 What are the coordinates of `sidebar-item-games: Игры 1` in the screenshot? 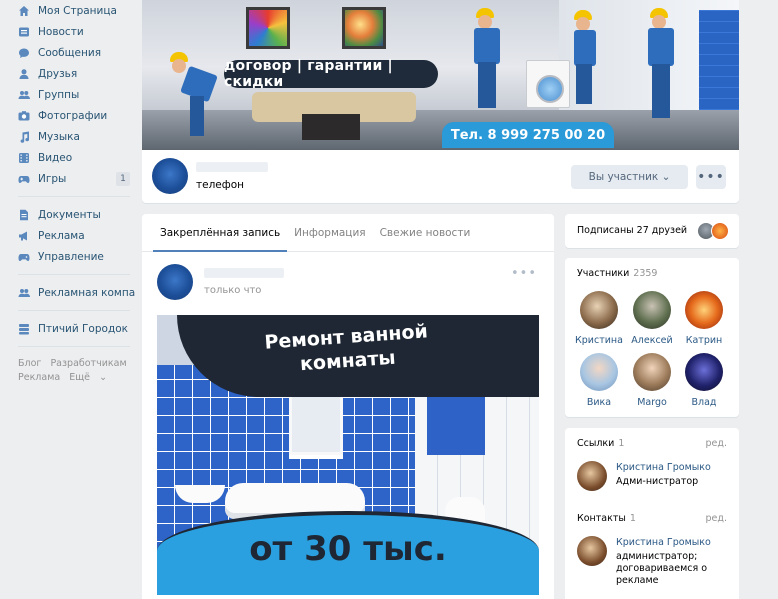 It's located at (69, 178).